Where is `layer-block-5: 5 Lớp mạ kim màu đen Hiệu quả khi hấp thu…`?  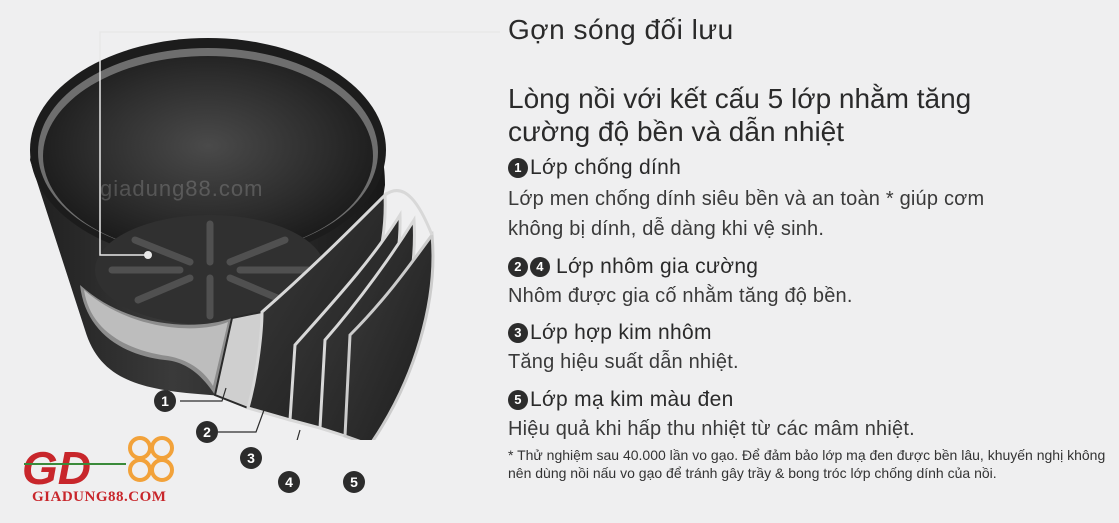 layer-block-5: 5 Lớp mạ kim màu đen Hiệu quả khi hấp thu… is located at coordinates (711, 416).